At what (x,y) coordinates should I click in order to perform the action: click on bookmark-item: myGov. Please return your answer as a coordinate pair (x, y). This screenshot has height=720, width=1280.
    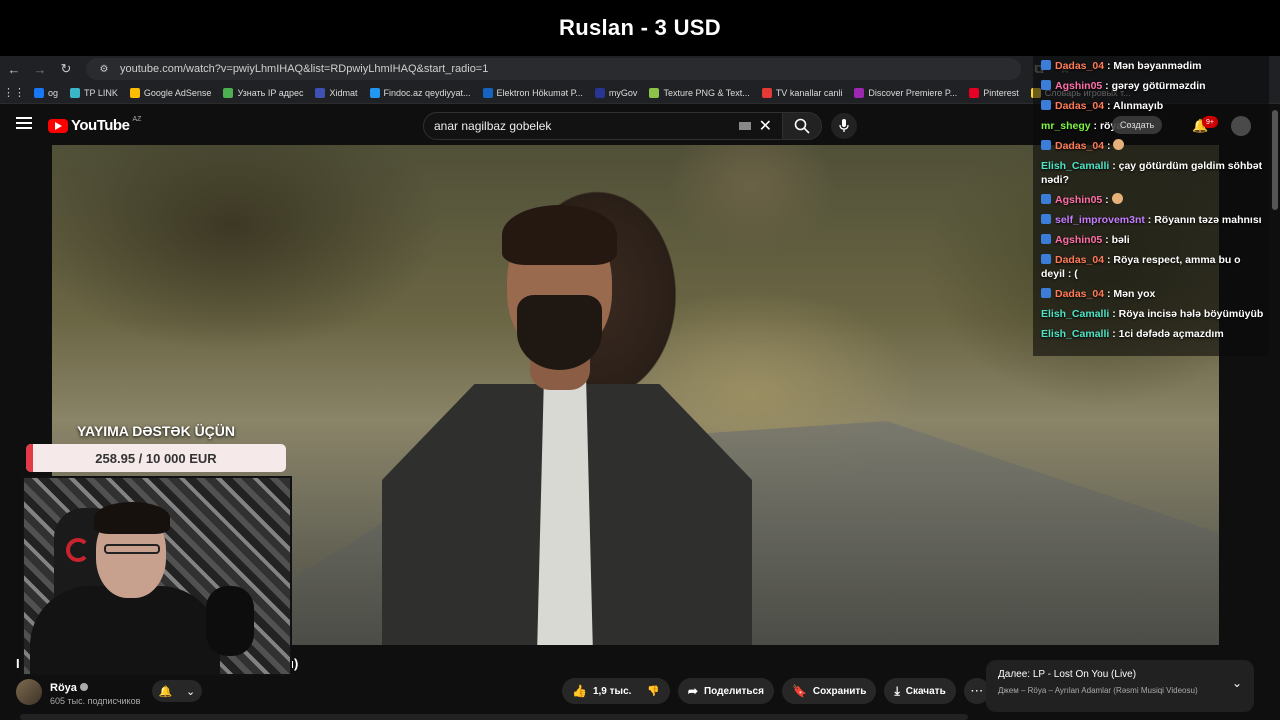
    Looking at the image, I should click on (616, 92).